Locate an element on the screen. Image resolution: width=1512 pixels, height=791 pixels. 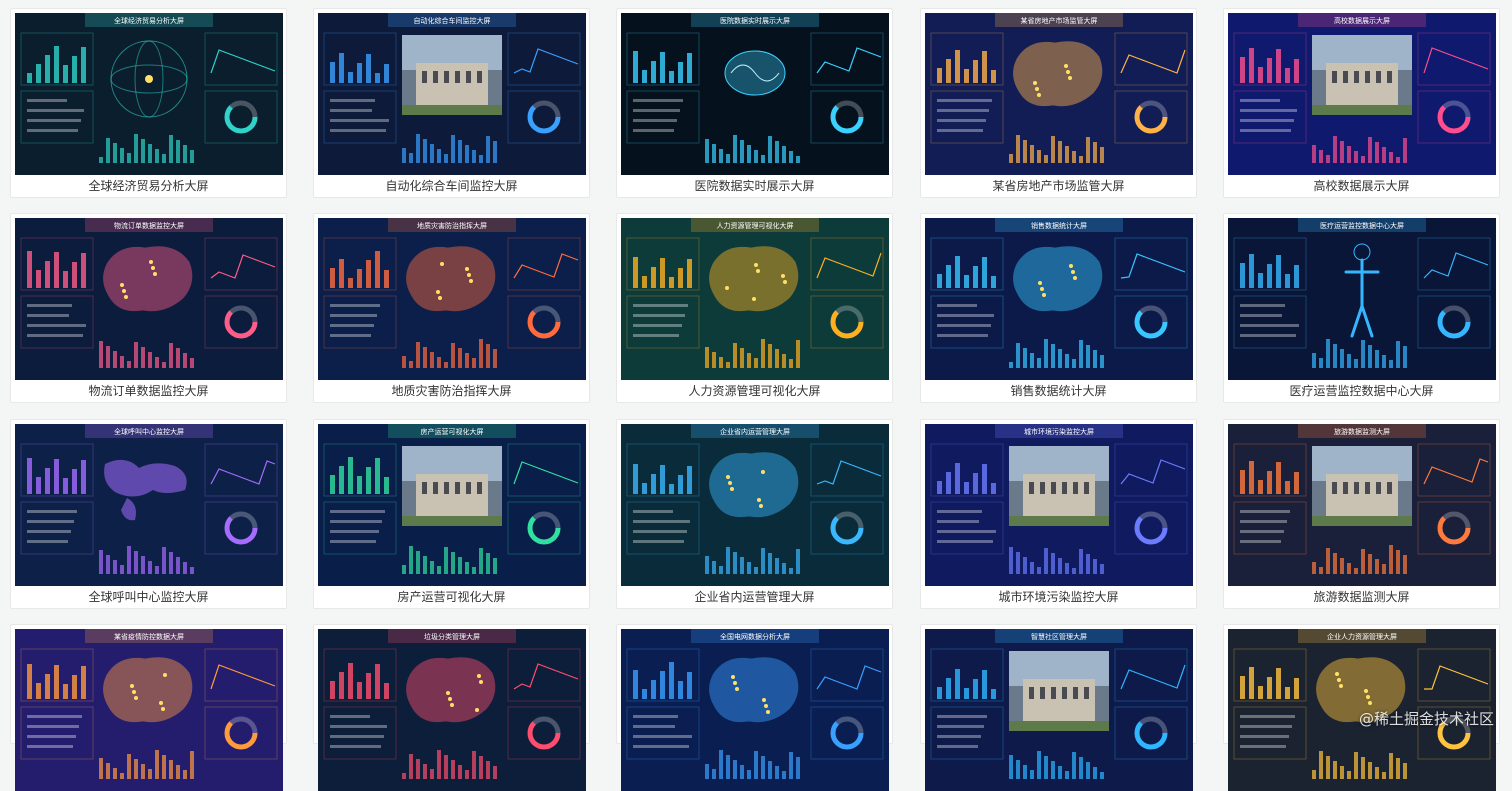
thumbnail-preview: 全球呼叫中心监控大屏 is located at coordinates (149, 505).